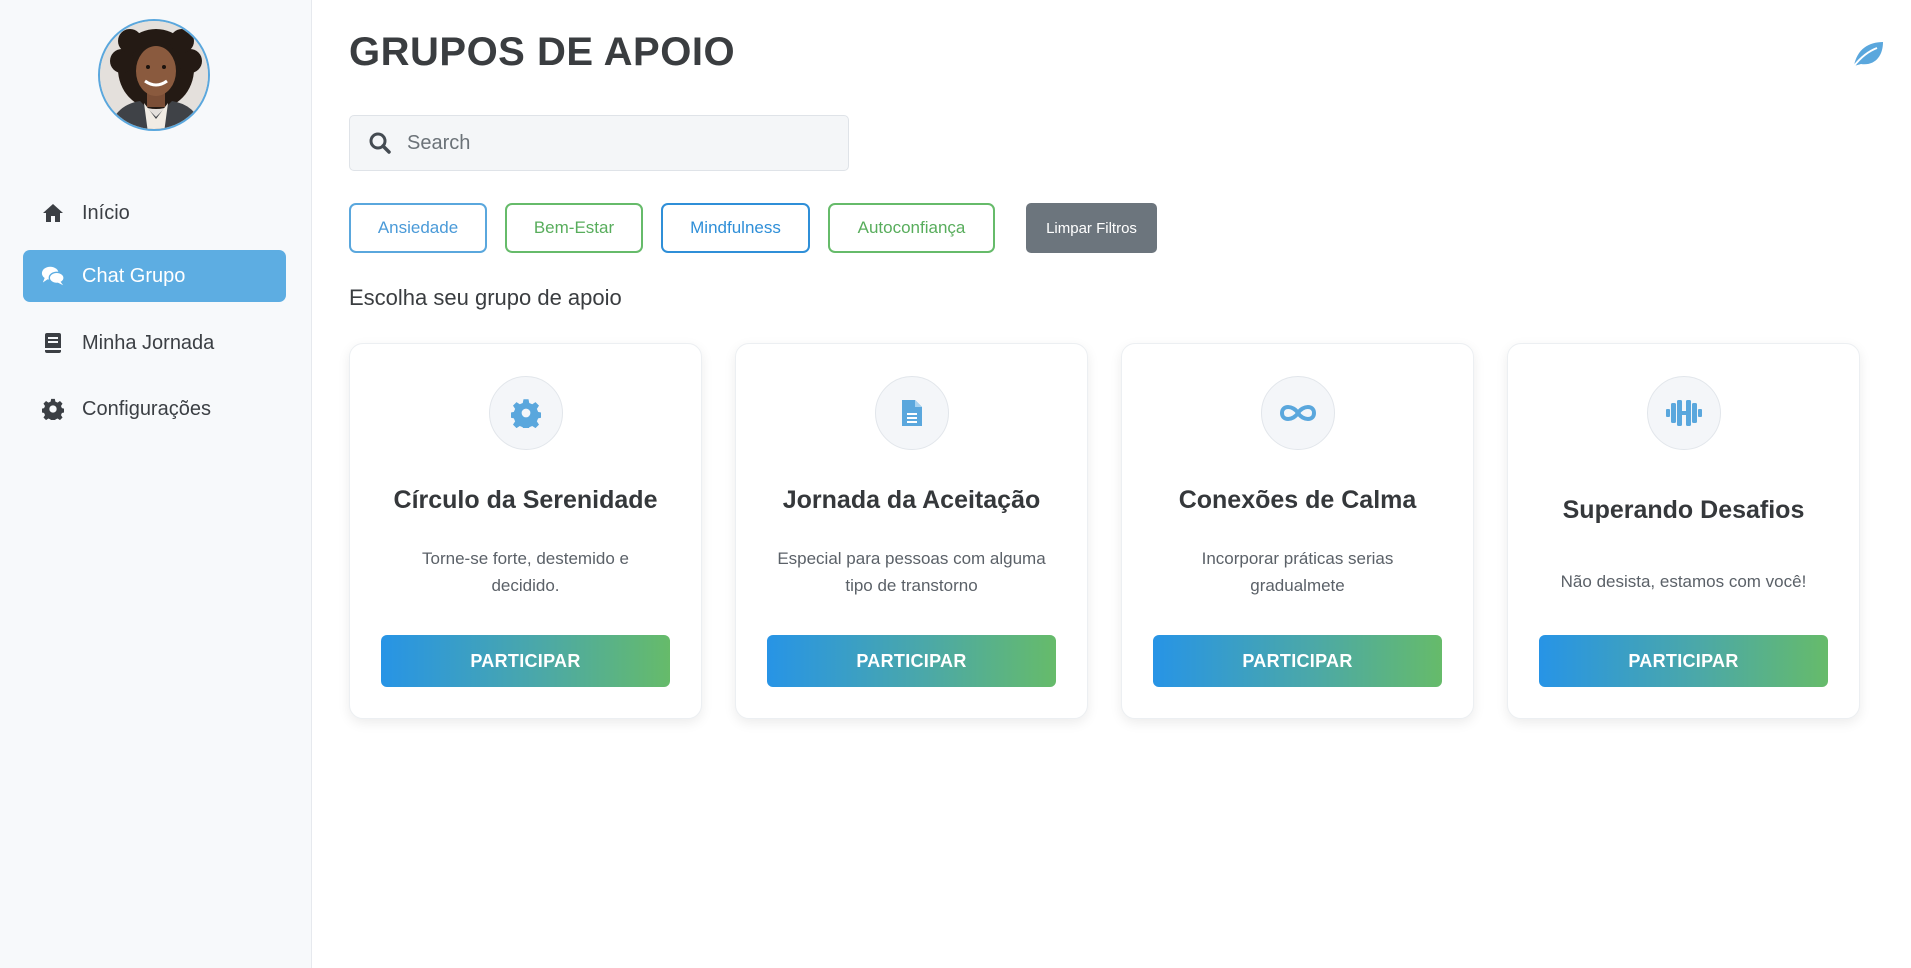  I want to click on sidebar-item-chat-grupo: Chat Grupo, so click(154, 276).